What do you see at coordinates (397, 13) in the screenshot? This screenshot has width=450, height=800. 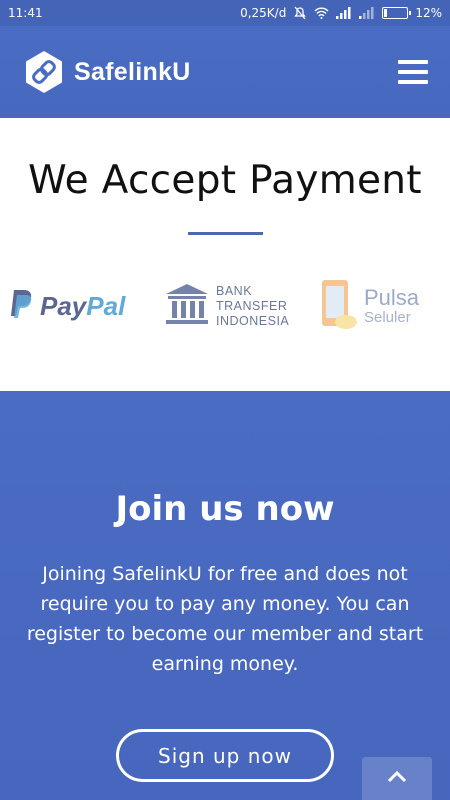 I see `battery-icon` at bounding box center [397, 13].